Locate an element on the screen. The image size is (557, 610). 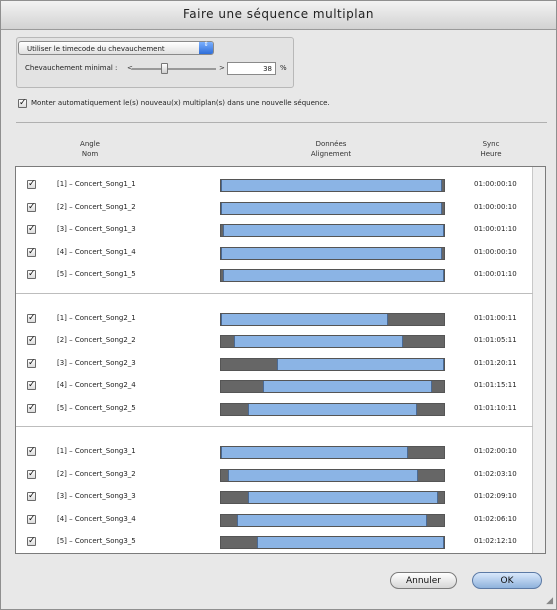
resize-grip-icon: ◢ is located at coordinates (549, 601).